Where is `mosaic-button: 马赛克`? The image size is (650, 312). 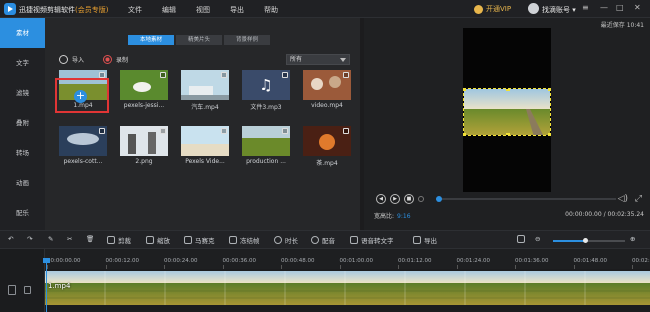
mosaic-button: 马赛克 is located at coordinates (199, 240).